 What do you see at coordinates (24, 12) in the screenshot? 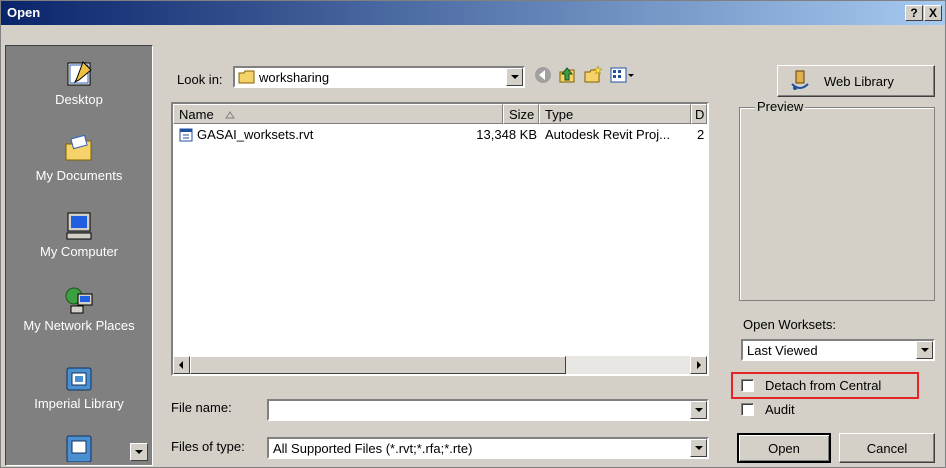
I see `window-title: Open` at bounding box center [24, 12].